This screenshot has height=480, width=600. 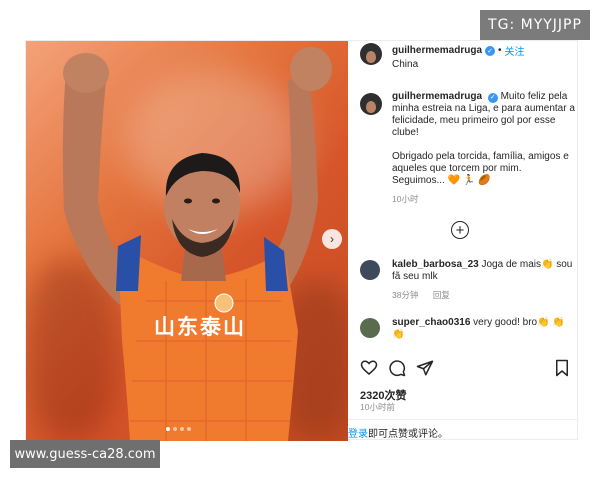 What do you see at coordinates (408, 434) in the screenshot?
I see `login-prompt-text: 即可点赞或评论。` at bounding box center [408, 434].